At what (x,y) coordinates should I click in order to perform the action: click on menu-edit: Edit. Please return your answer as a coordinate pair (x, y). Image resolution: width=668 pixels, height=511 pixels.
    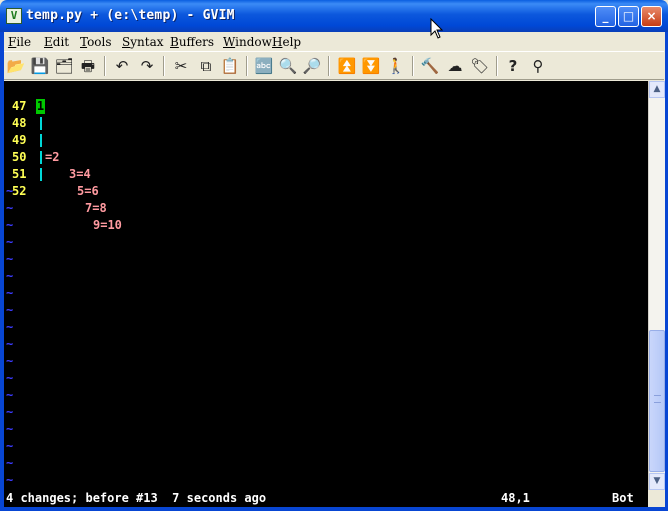
    Looking at the image, I should click on (56, 42).